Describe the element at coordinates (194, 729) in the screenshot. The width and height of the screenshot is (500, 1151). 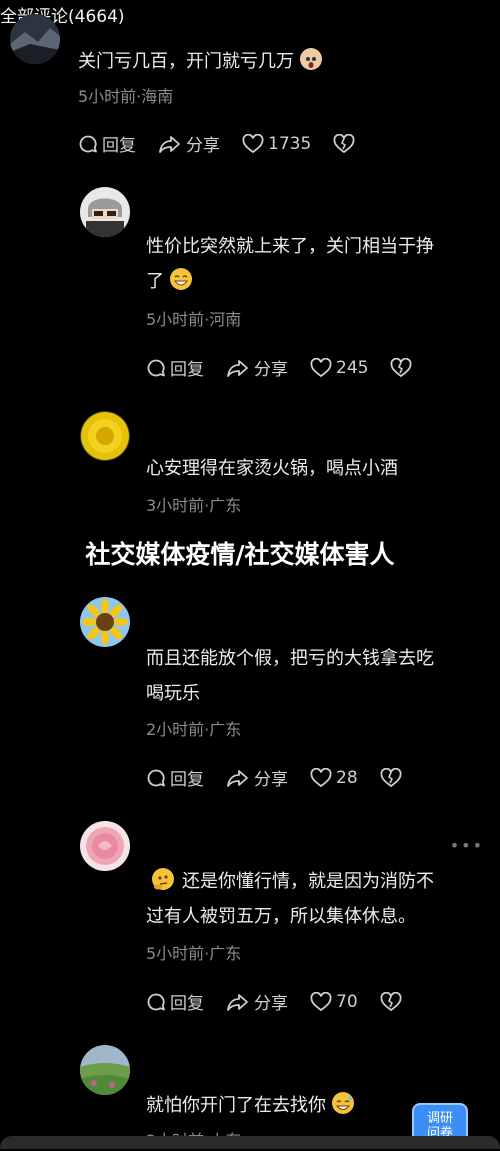
I see `comment-meta: 2小时前·广东` at that location.